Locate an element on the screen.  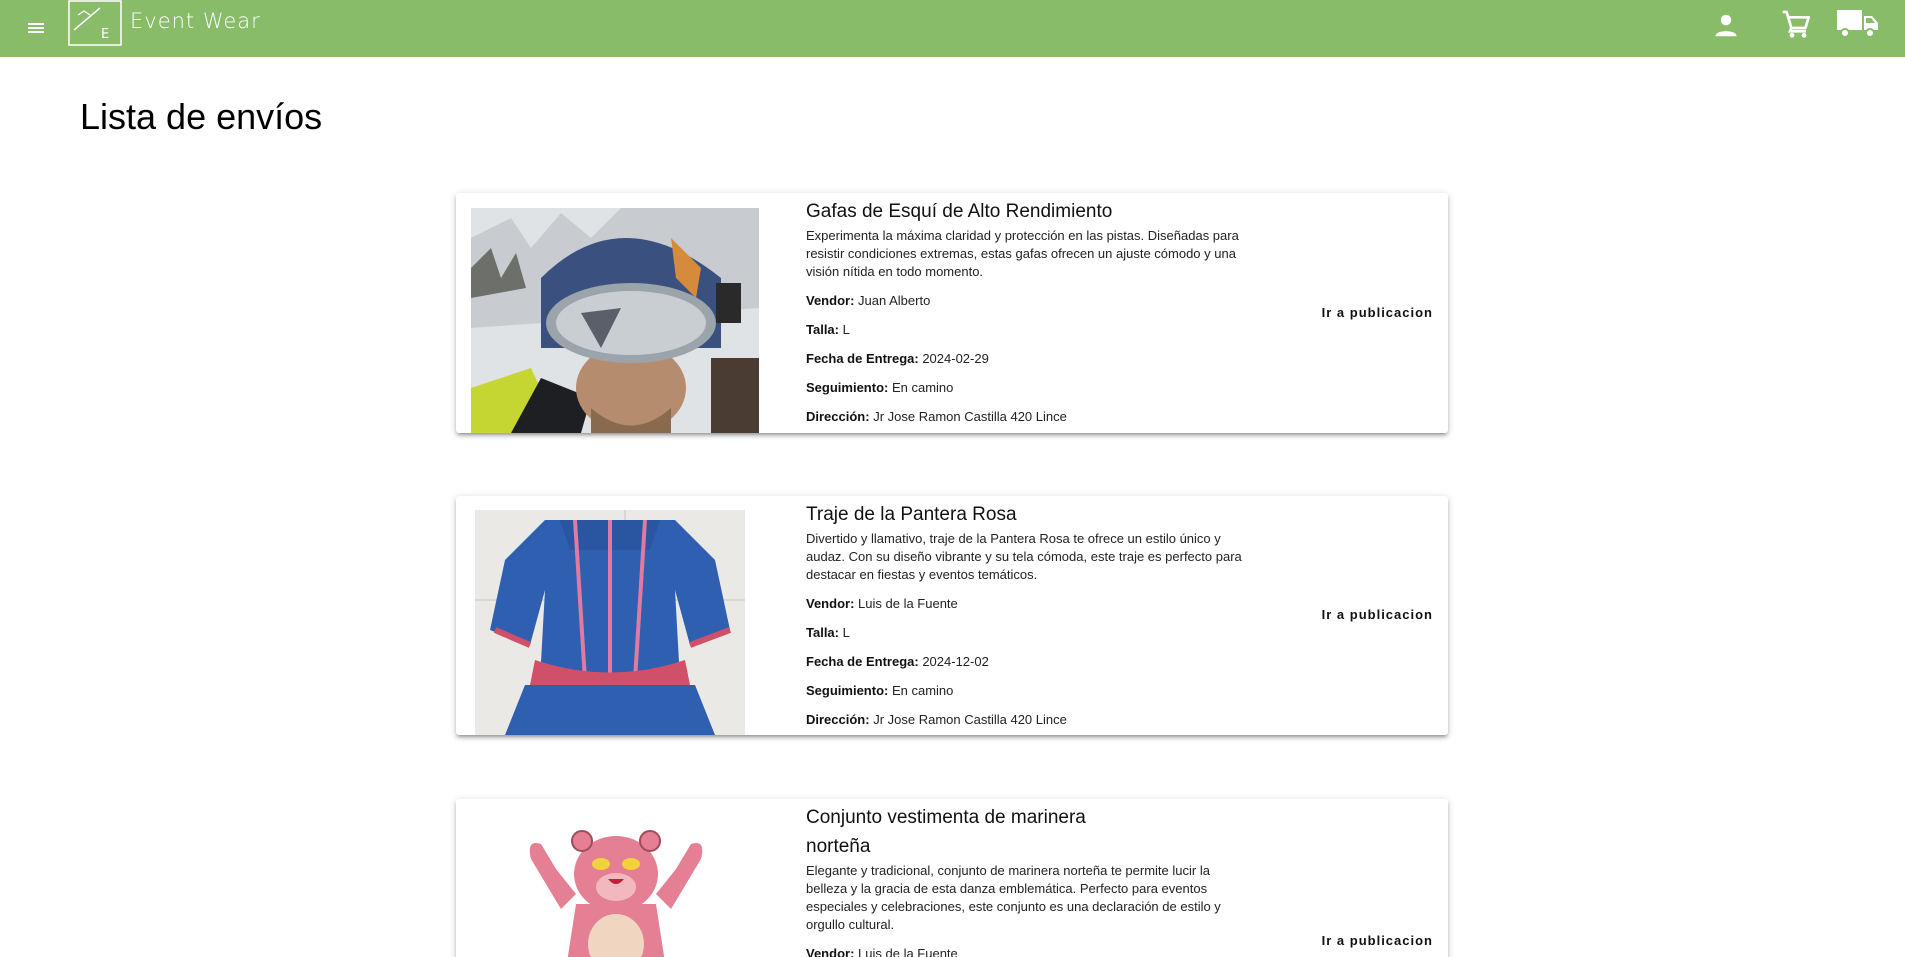
logo-icon: E is located at coordinates (95, 23).